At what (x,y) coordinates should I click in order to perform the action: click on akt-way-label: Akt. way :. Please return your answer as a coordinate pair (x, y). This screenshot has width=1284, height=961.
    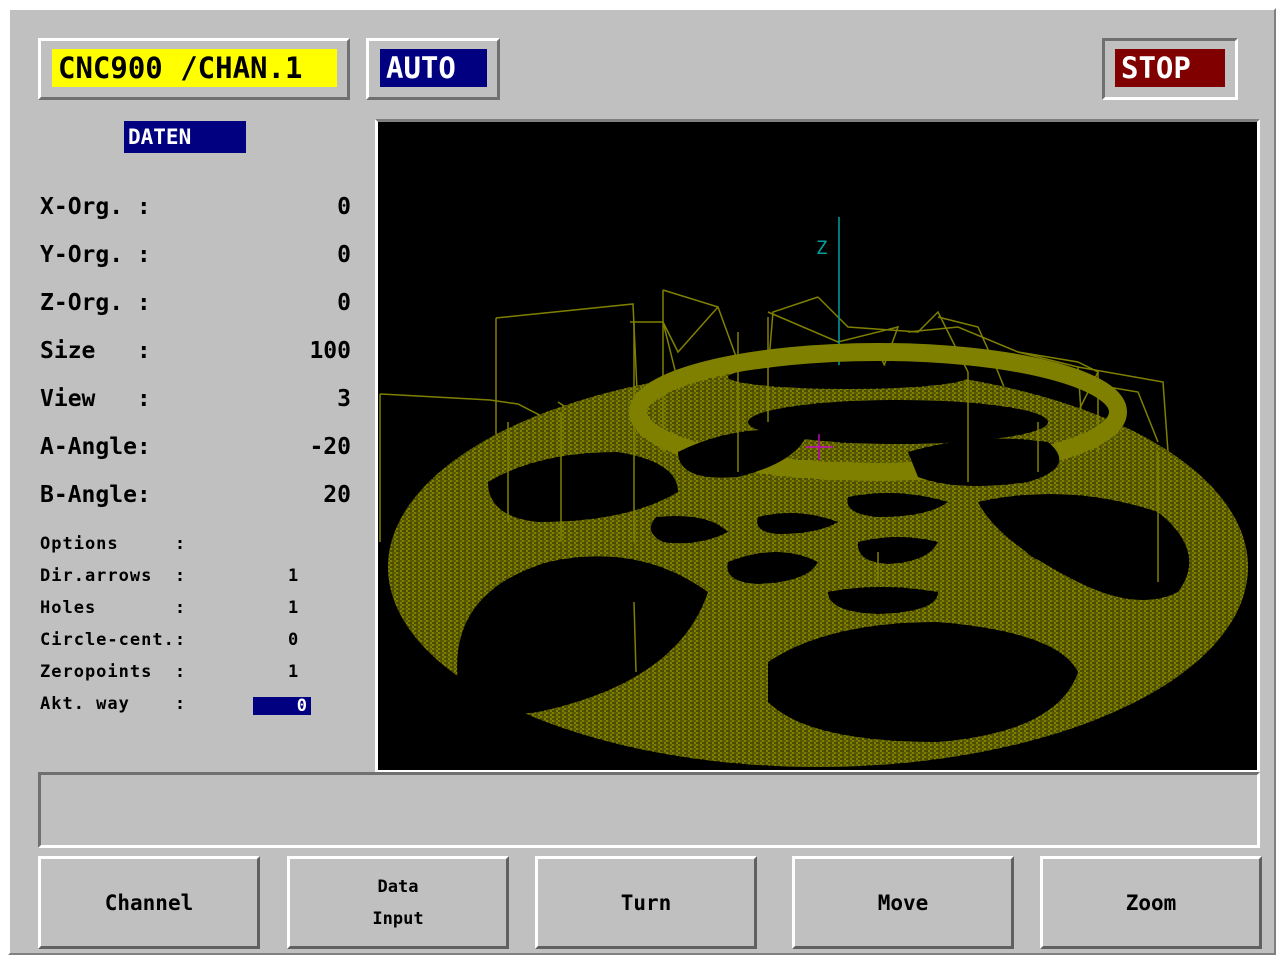
    Looking at the image, I should click on (113, 704).